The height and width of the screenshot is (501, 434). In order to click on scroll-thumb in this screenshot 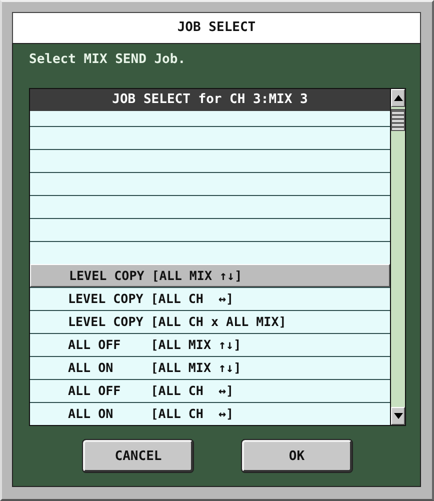, I will do `click(398, 120)`.